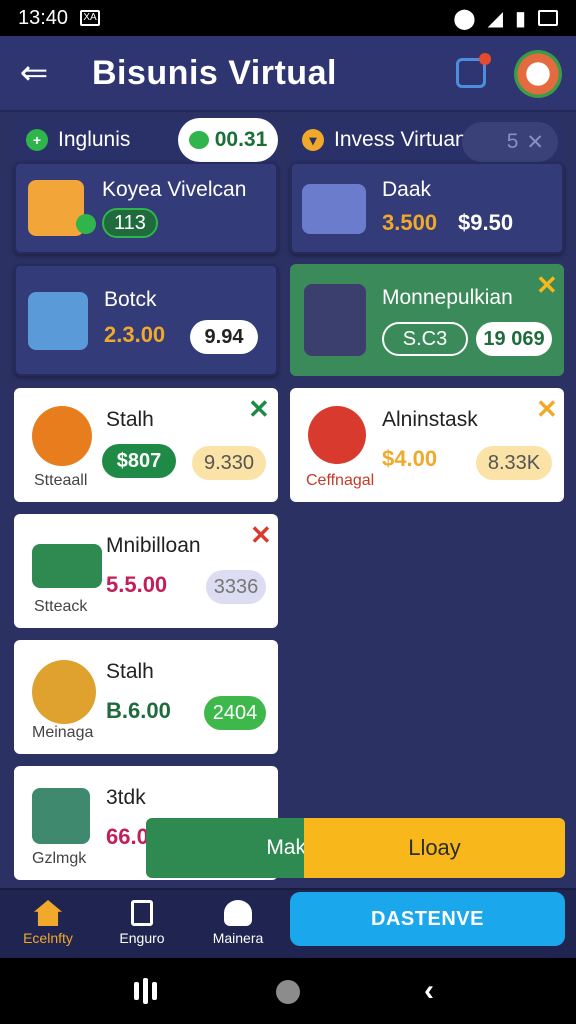 The height and width of the screenshot is (1024, 576). What do you see at coordinates (90, 18) in the screenshot?
I see `status-app-icon: XA` at bounding box center [90, 18].